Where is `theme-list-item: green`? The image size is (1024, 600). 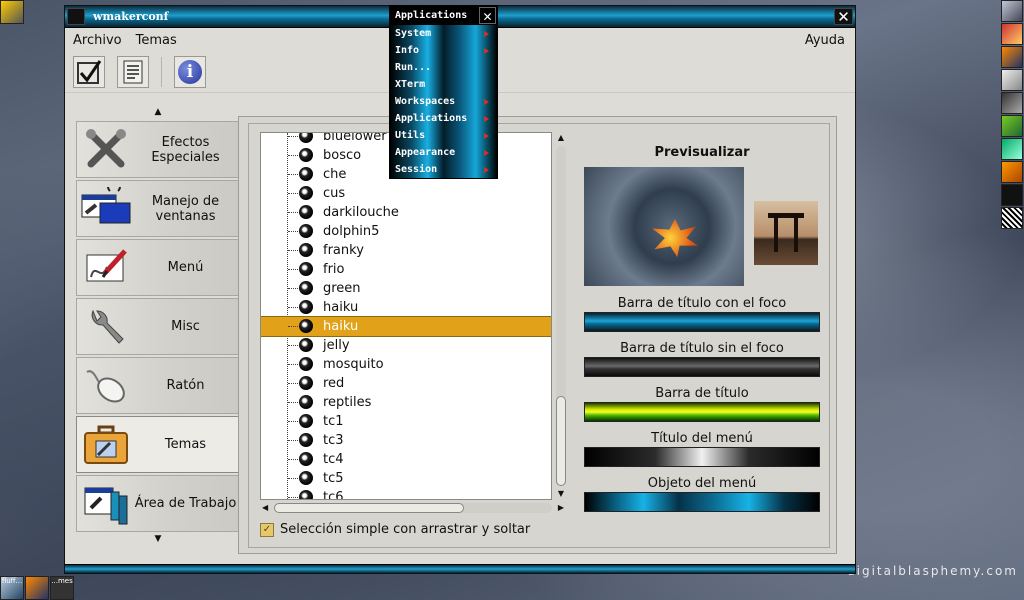
theme-list-item: green is located at coordinates (406, 288).